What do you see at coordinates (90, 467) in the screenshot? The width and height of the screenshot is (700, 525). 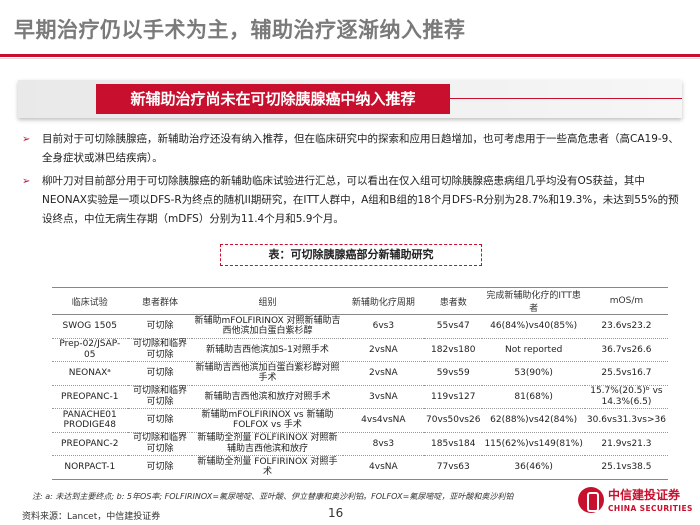 I see `cell-trial: NORPACT-1` at bounding box center [90, 467].